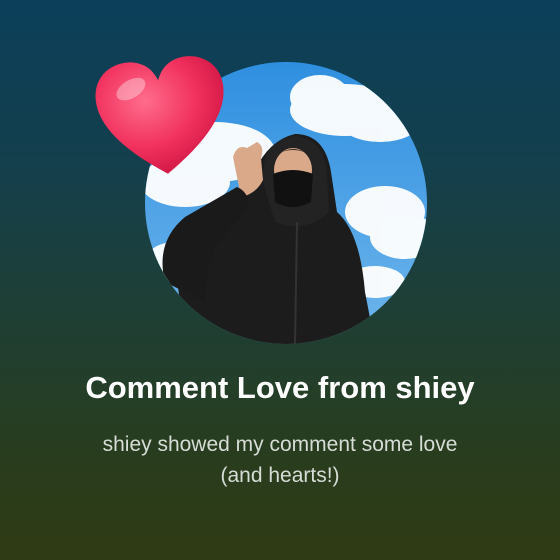 Image resolution: width=560 pixels, height=560 pixels. Describe the element at coordinates (280, 444) in the screenshot. I see `message-line-1: shiey showed my comment some love` at that location.